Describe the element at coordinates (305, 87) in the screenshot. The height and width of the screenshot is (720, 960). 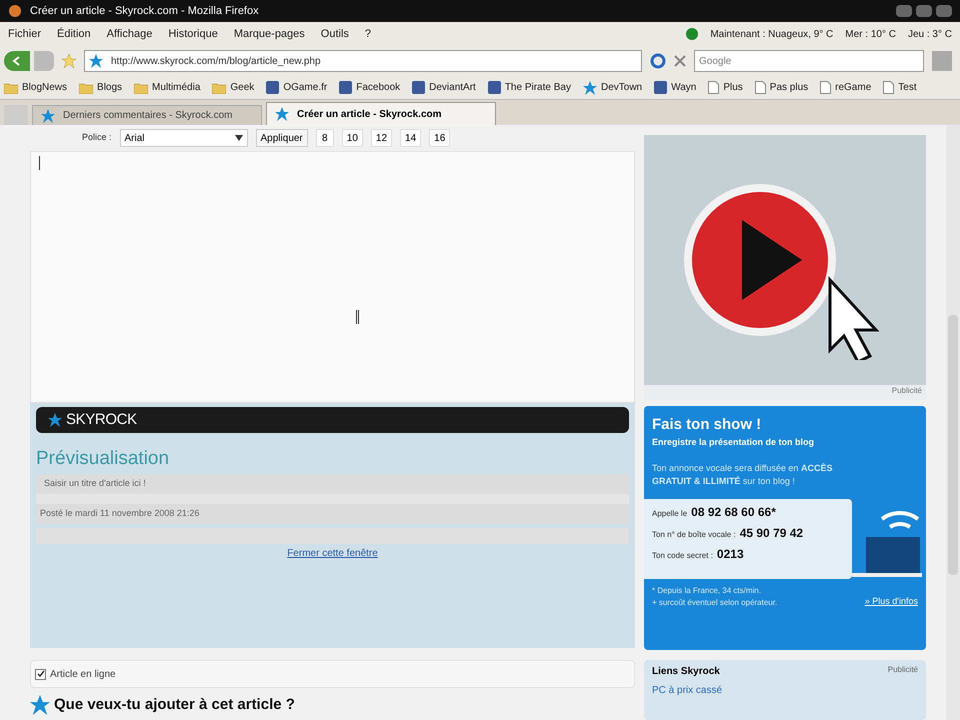
I see `bookmark-link: OGame.fr` at that location.